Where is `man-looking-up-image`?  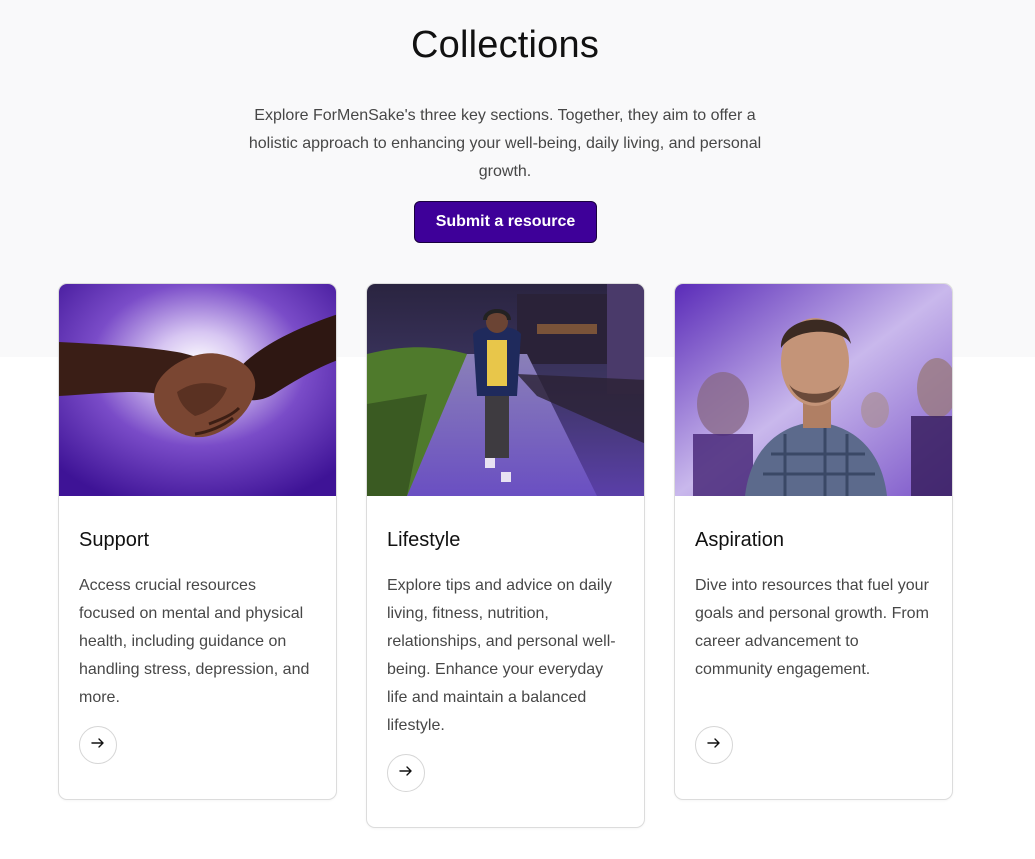
man-looking-up-image is located at coordinates (813, 390).